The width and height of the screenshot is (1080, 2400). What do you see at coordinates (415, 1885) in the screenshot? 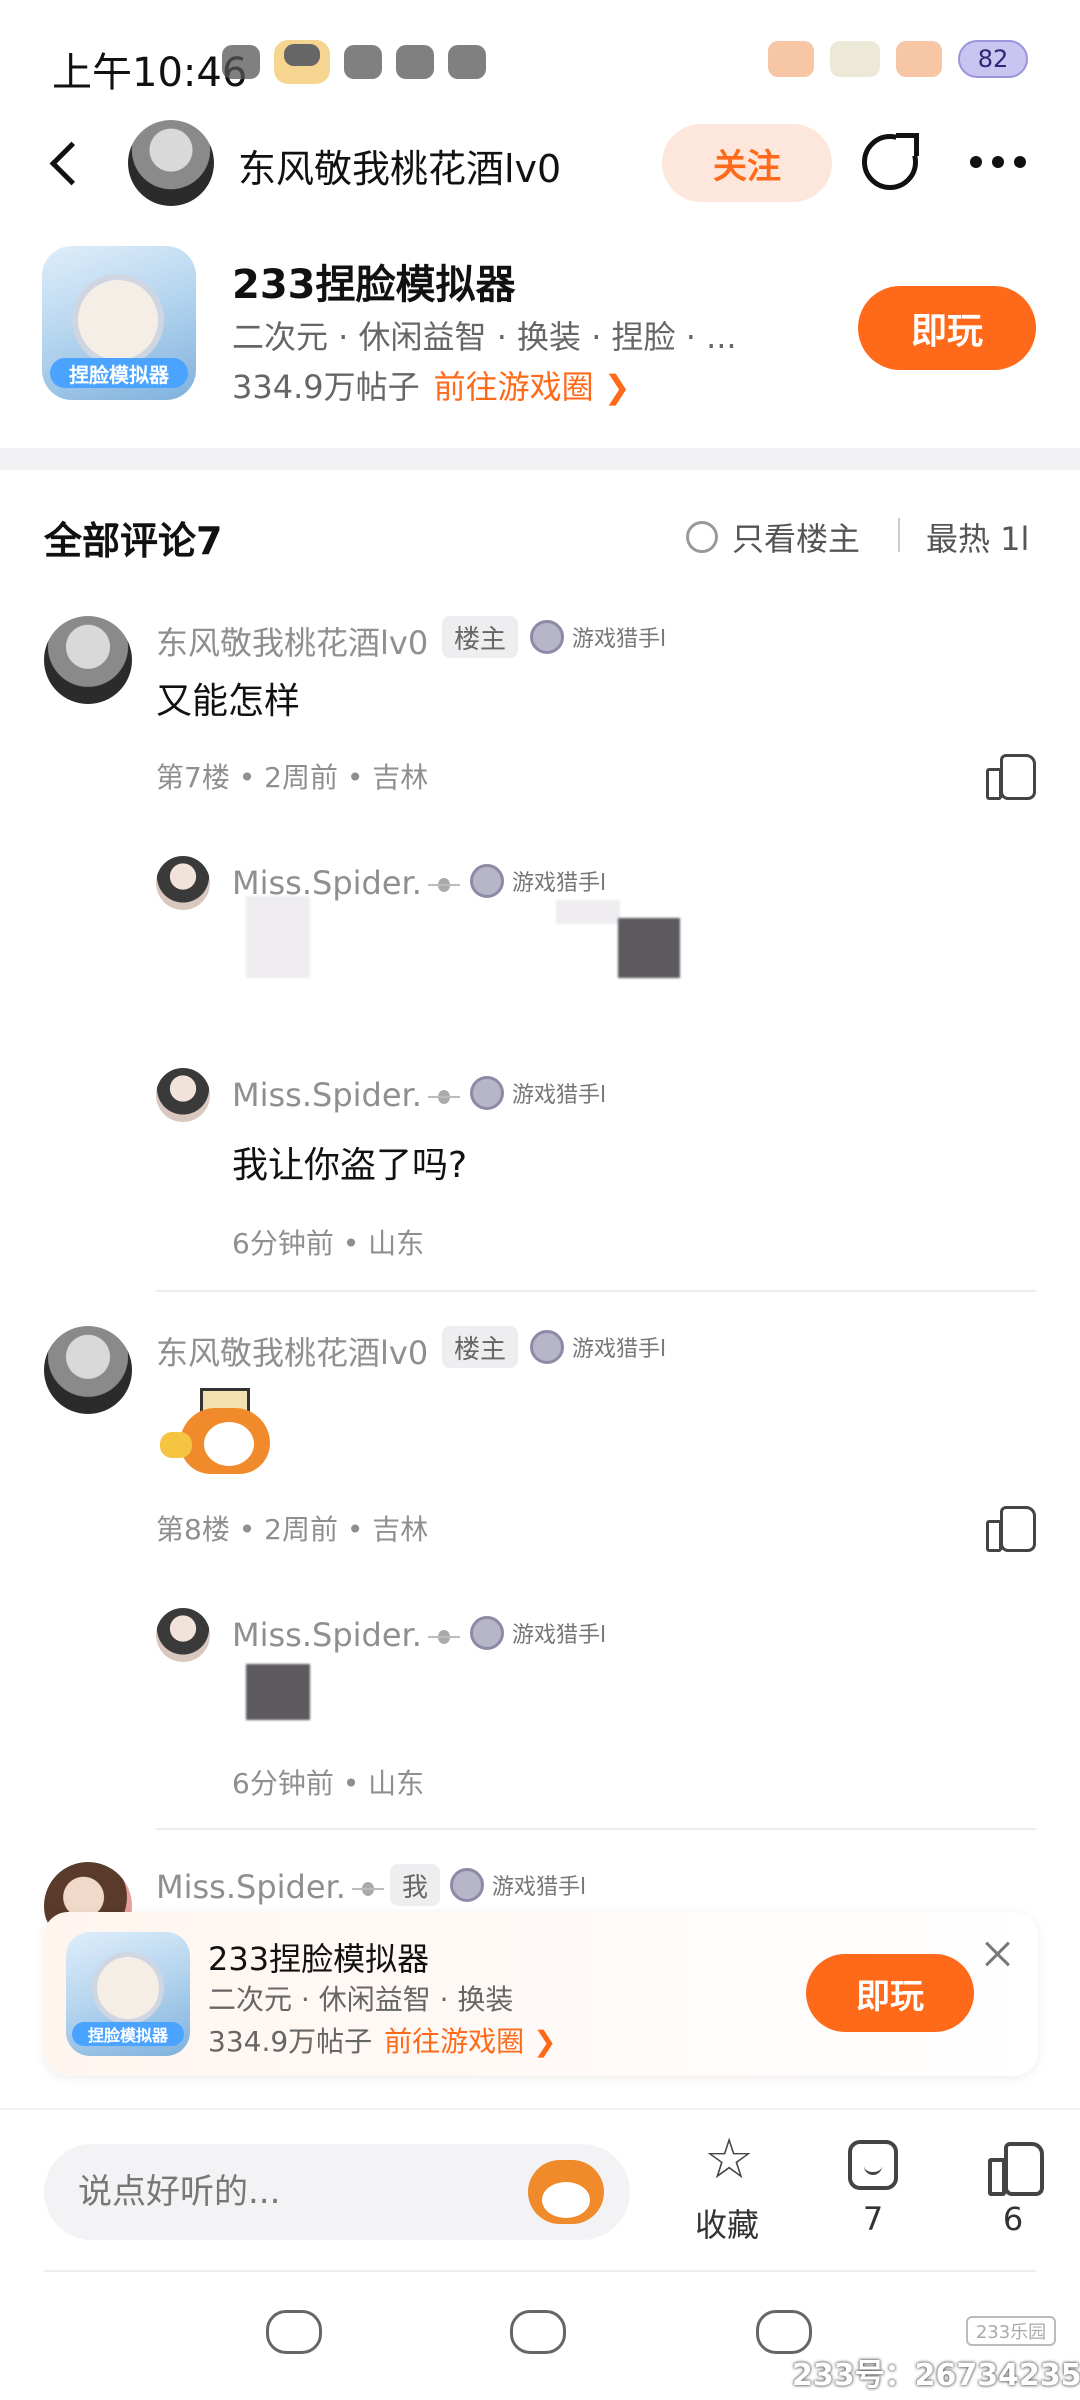
I see `me-badge: 我` at bounding box center [415, 1885].